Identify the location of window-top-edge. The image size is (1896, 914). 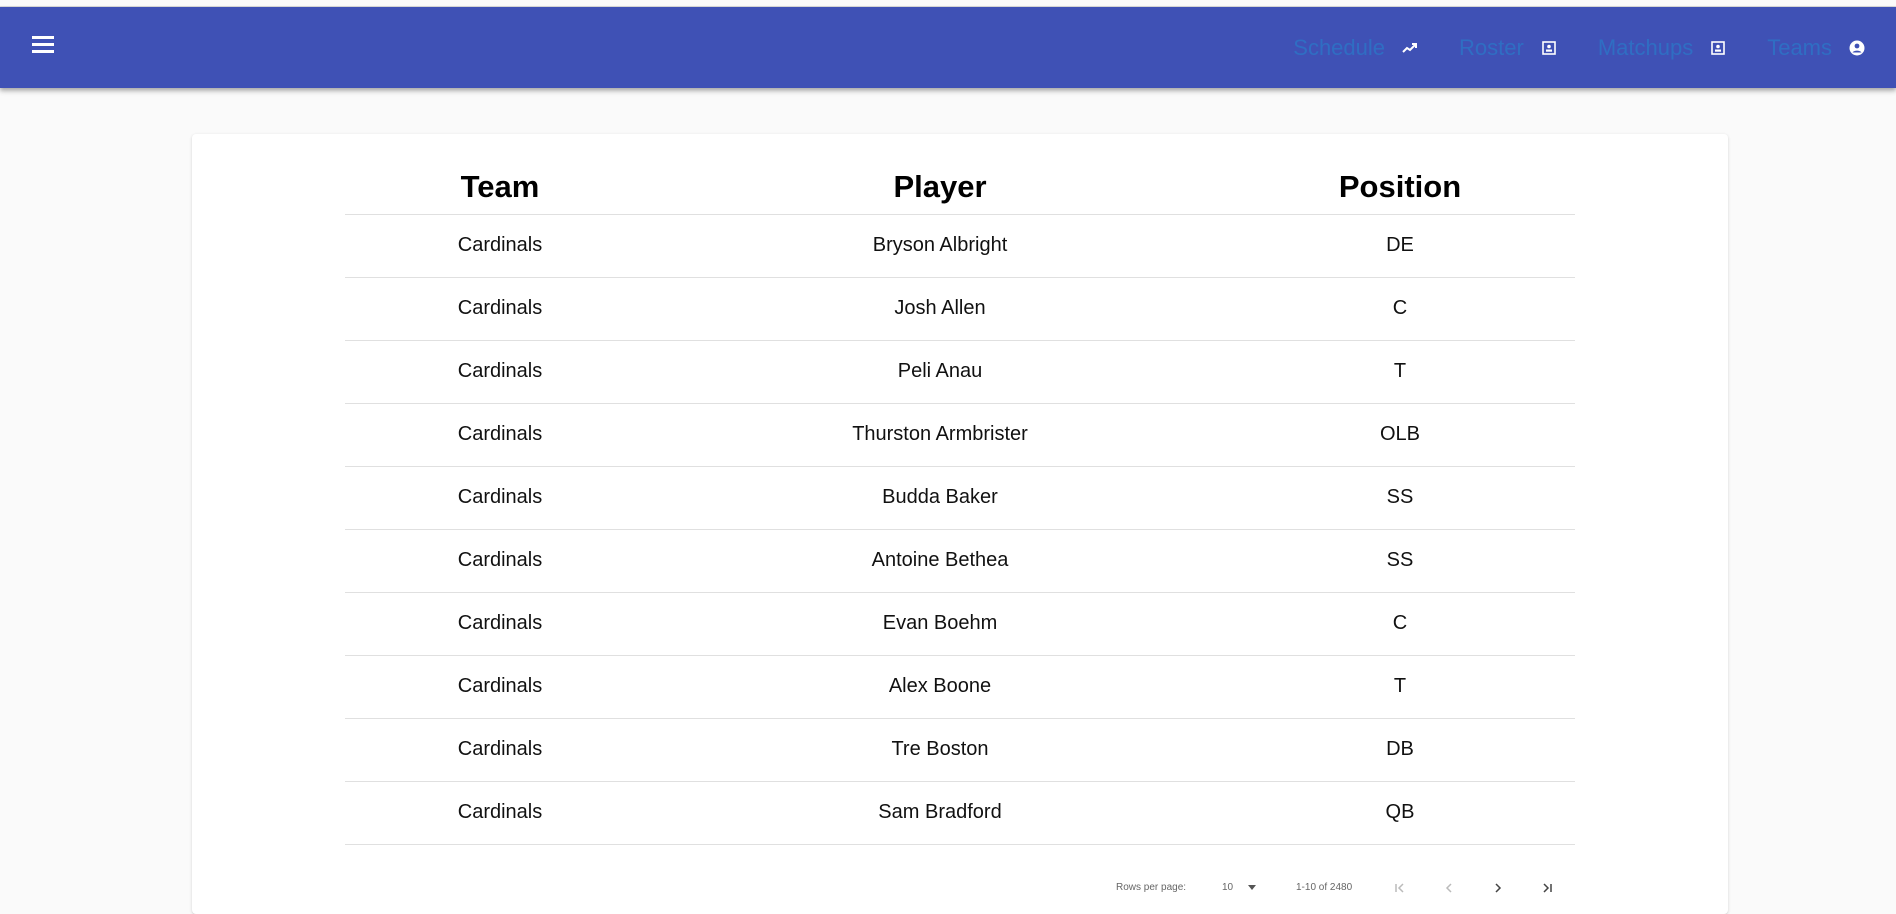
(948, 3).